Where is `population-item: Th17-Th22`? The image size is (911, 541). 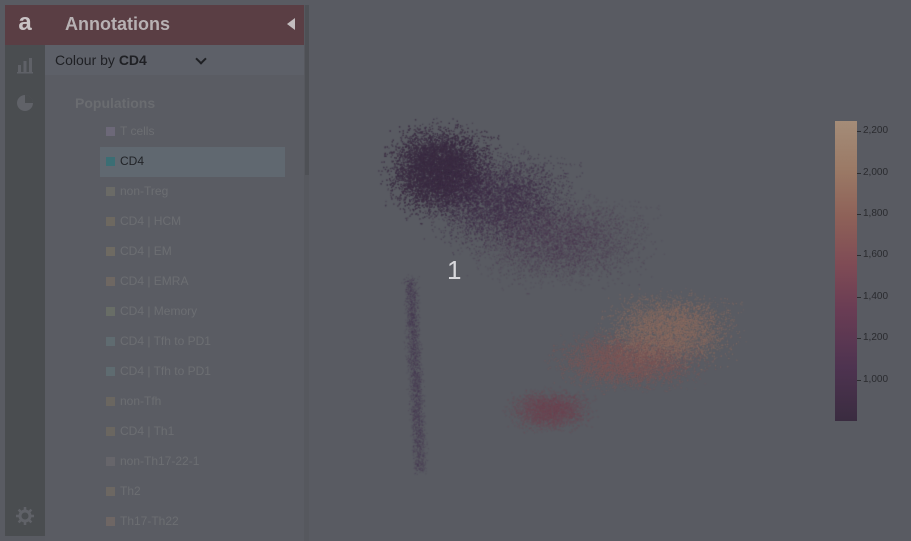
population-item: Th17-Th22 is located at coordinates (192, 522).